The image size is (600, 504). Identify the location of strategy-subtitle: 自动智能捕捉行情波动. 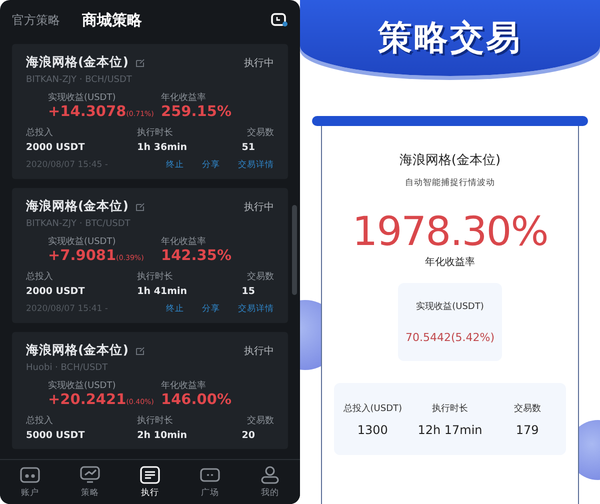
(450, 183).